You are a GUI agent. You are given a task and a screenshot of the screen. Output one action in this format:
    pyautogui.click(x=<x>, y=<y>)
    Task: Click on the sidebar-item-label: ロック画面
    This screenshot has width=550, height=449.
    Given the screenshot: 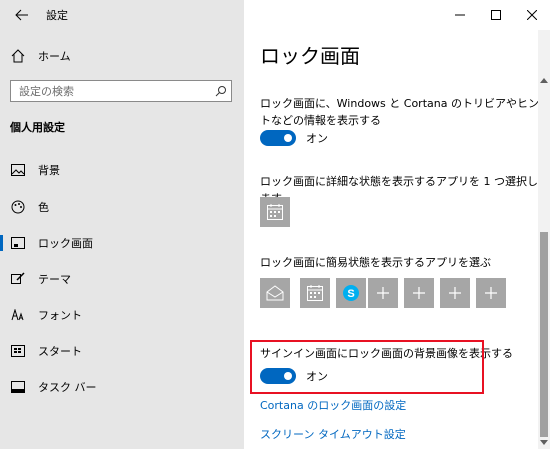 What is the action you would take?
    pyautogui.click(x=65, y=243)
    